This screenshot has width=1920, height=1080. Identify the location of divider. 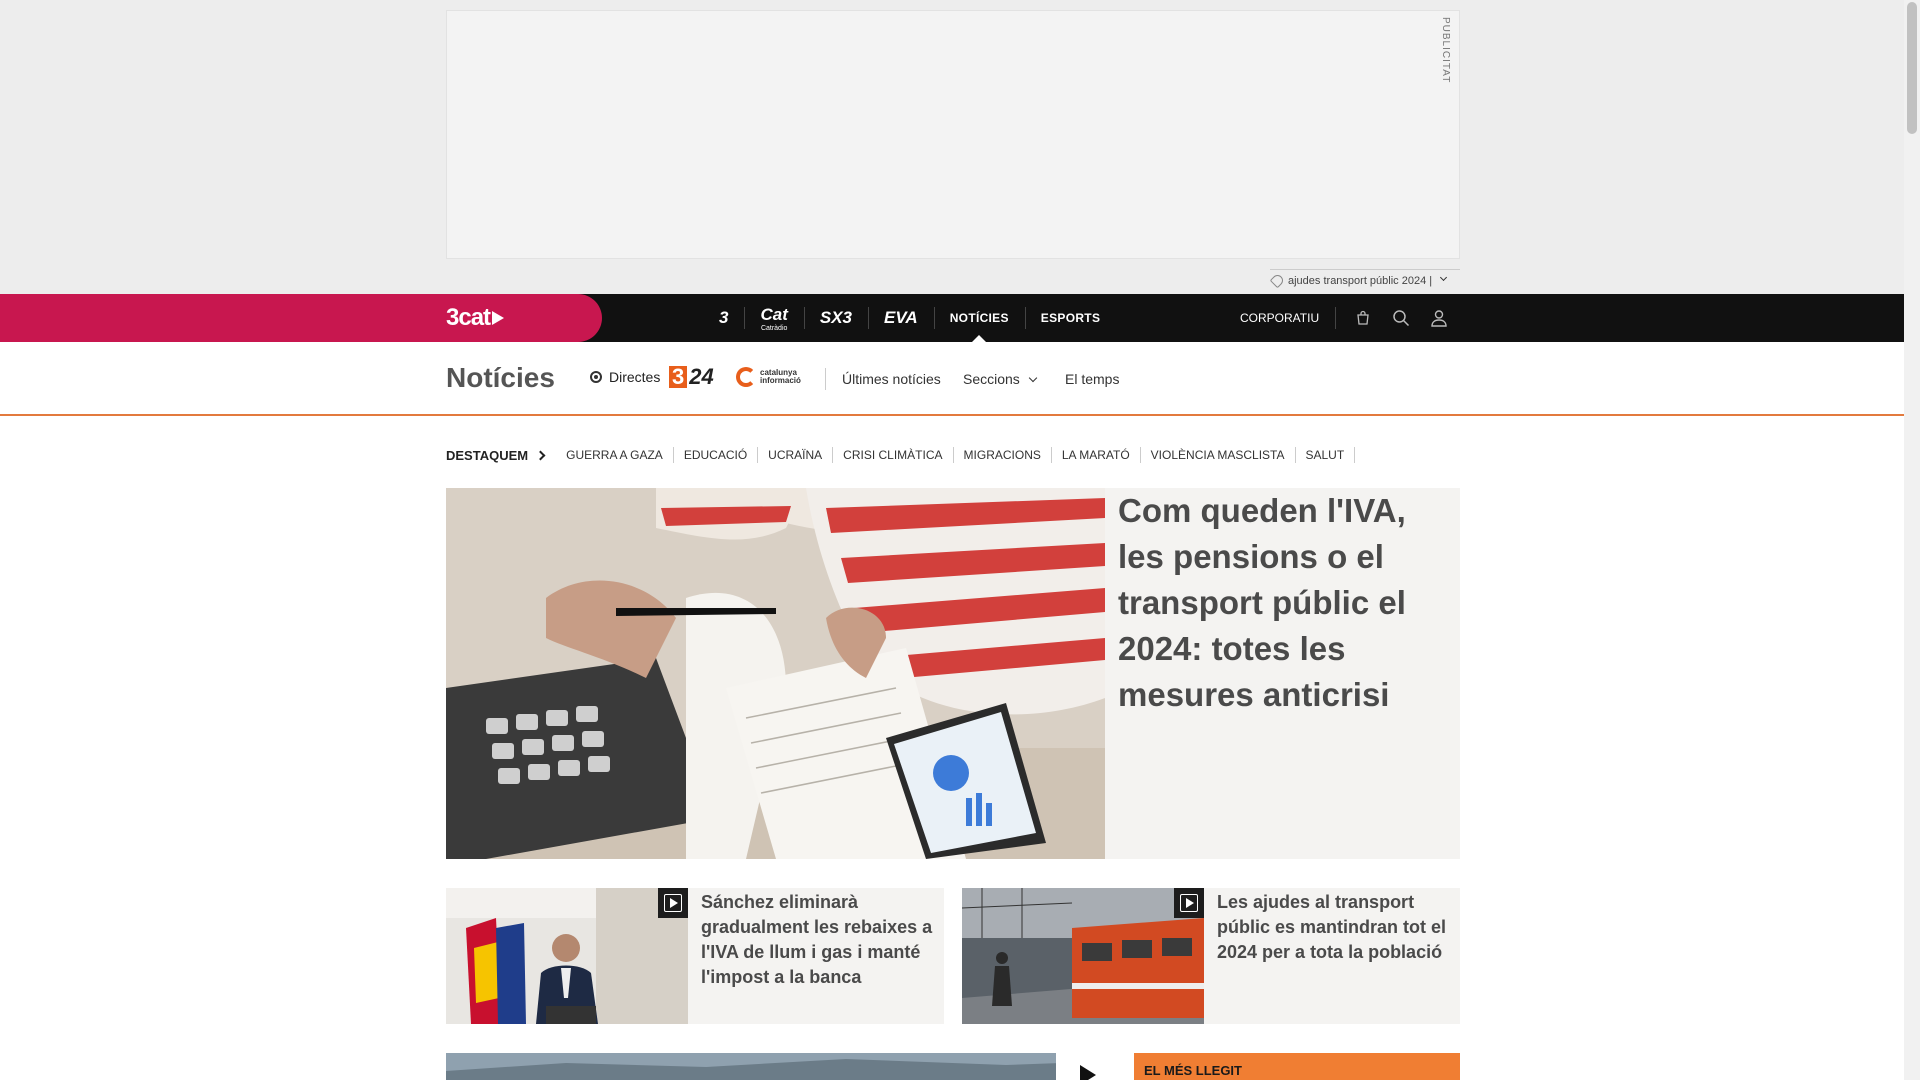
(825, 379).